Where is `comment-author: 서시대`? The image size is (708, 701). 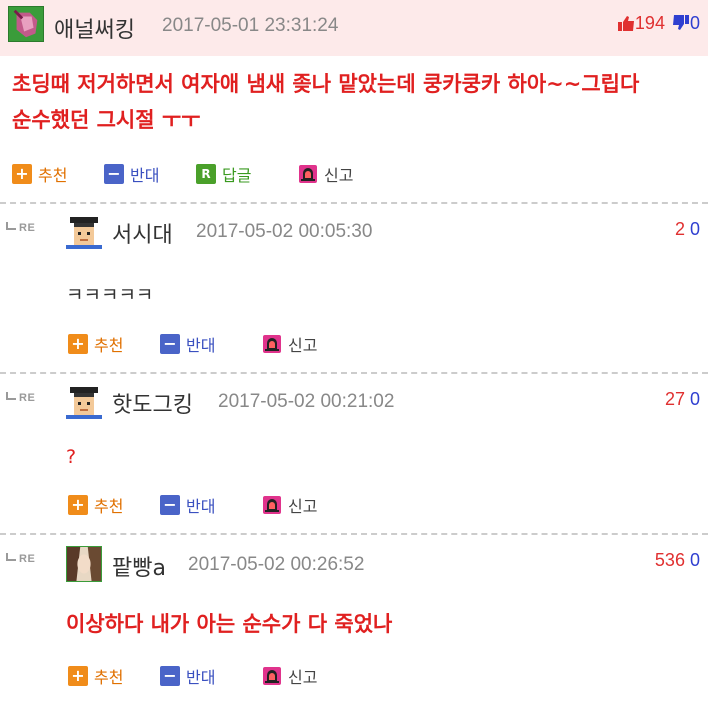 comment-author: 서시대 is located at coordinates (142, 233).